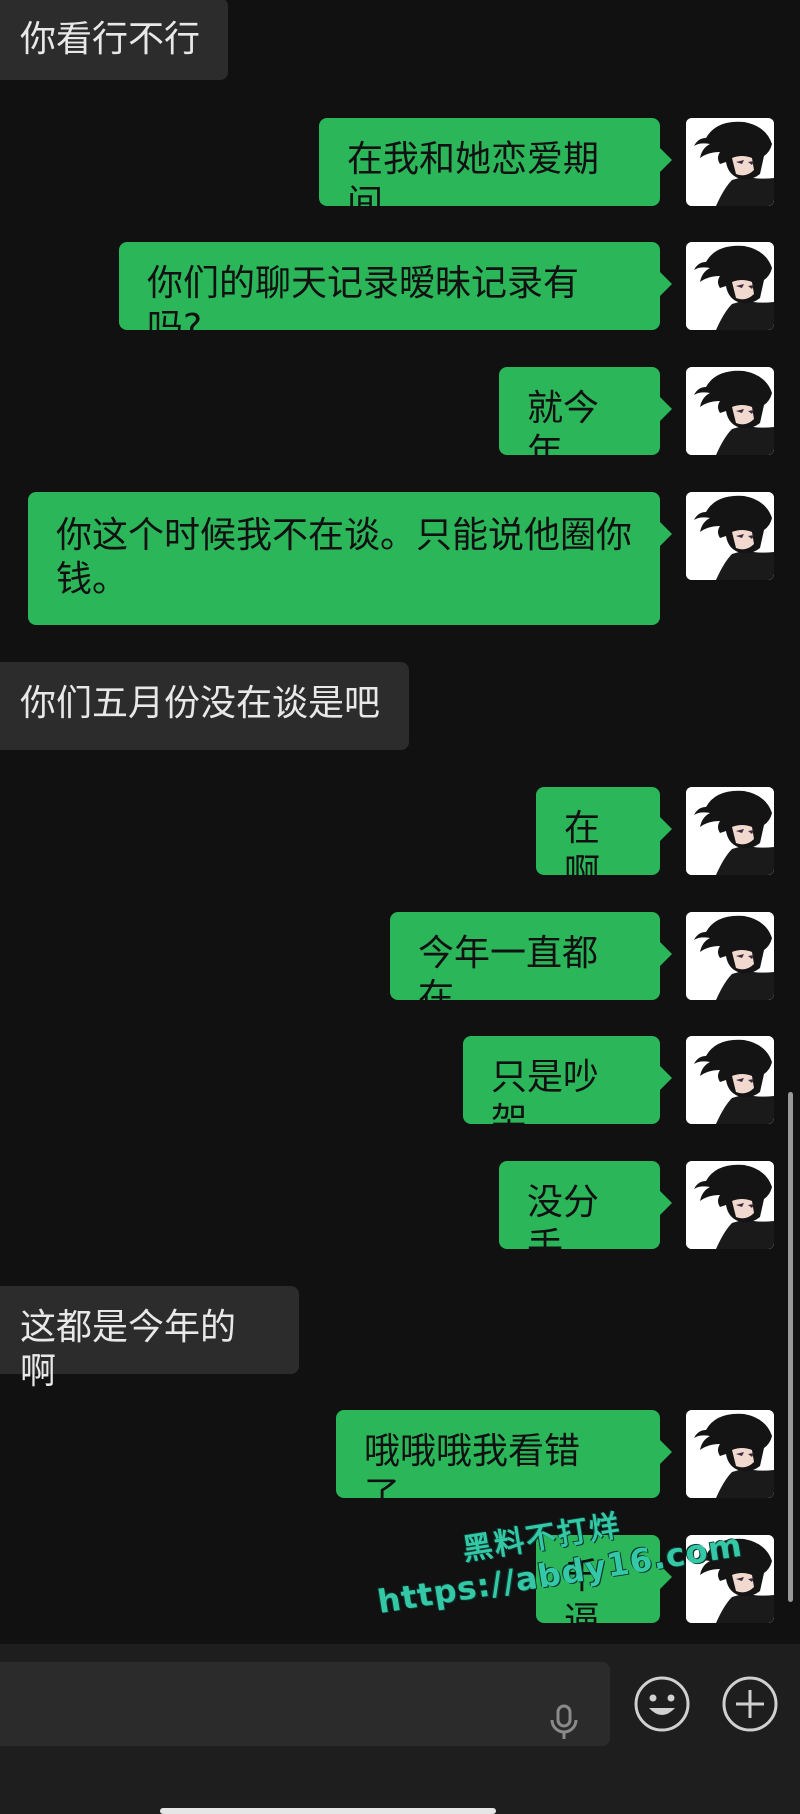 This screenshot has width=800, height=1814. Describe the element at coordinates (585, 1214) in the screenshot. I see `message-bubble: 没分手` at that location.